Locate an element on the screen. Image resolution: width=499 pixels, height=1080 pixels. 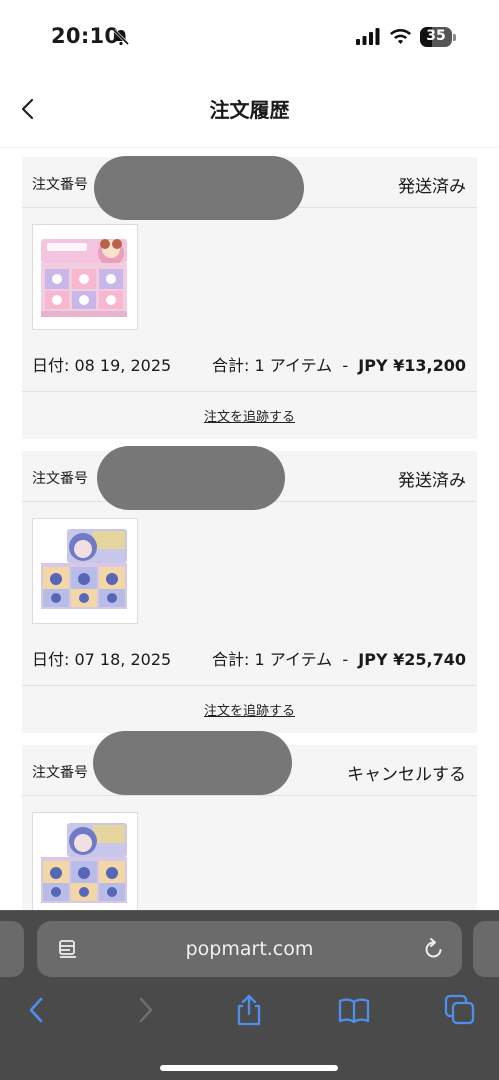
order-total-amount: JPY ¥25,740 is located at coordinates (412, 659).